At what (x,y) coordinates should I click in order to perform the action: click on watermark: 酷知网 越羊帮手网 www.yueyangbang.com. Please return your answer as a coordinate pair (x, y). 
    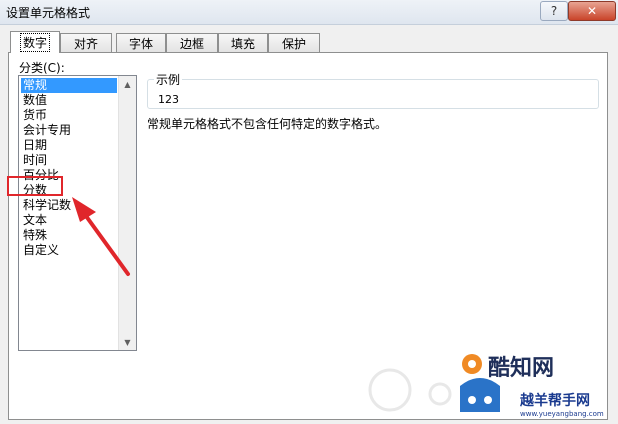
    Looking at the image, I should click on (489, 385).